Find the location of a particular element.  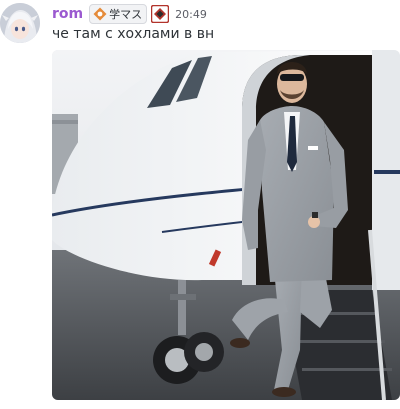

anime-avatar-icon is located at coordinates (20, 23).